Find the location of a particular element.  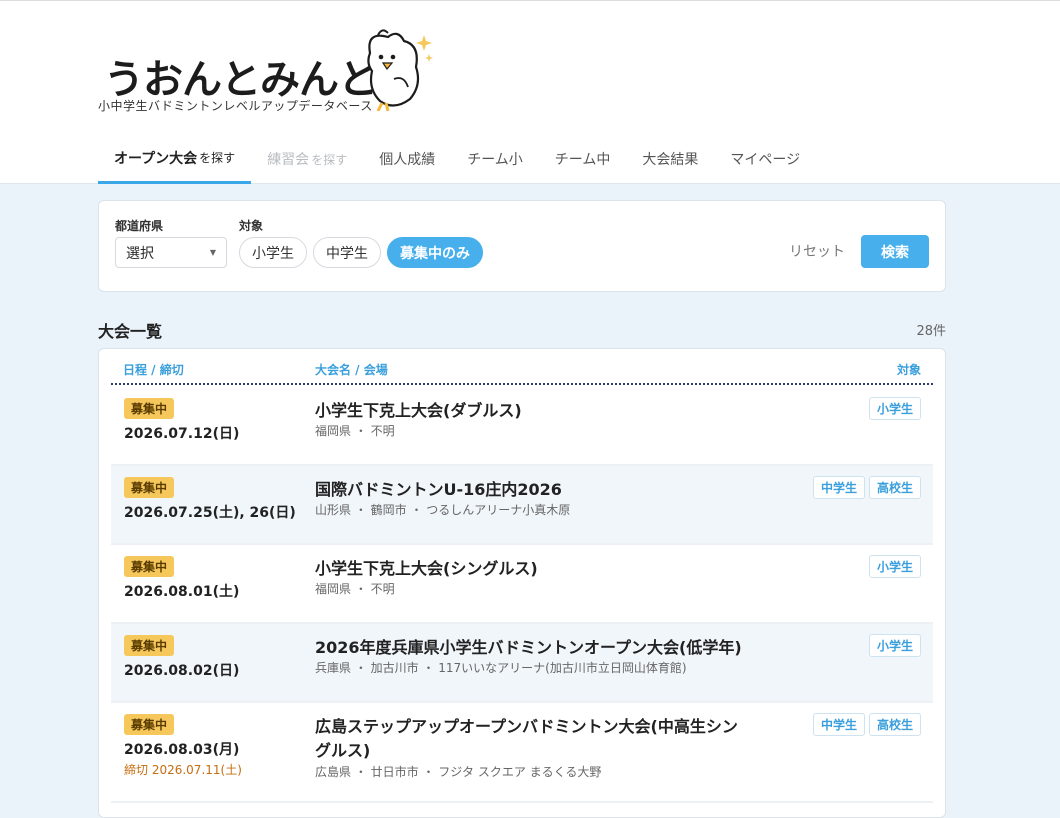

nav-open-tournaments: オープン大会 を探す is located at coordinates (175, 159).